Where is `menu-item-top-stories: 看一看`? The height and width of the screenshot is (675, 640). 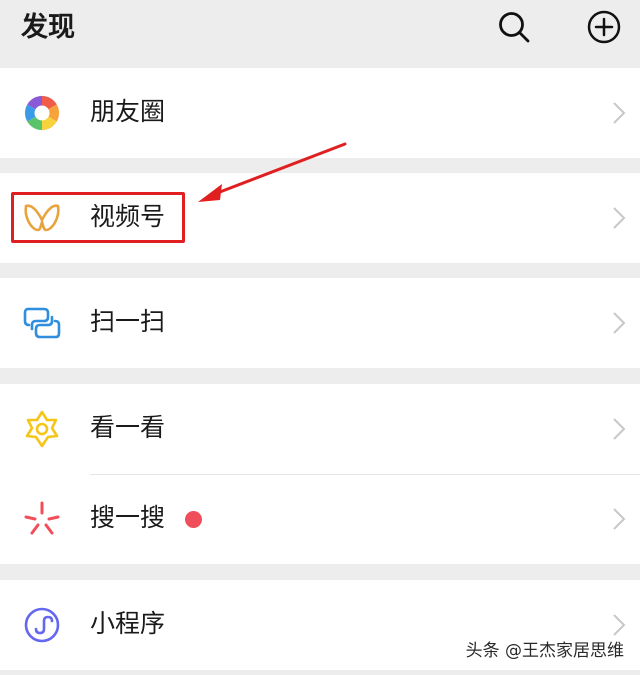
menu-item-top-stories: 看一看 is located at coordinates (320, 429).